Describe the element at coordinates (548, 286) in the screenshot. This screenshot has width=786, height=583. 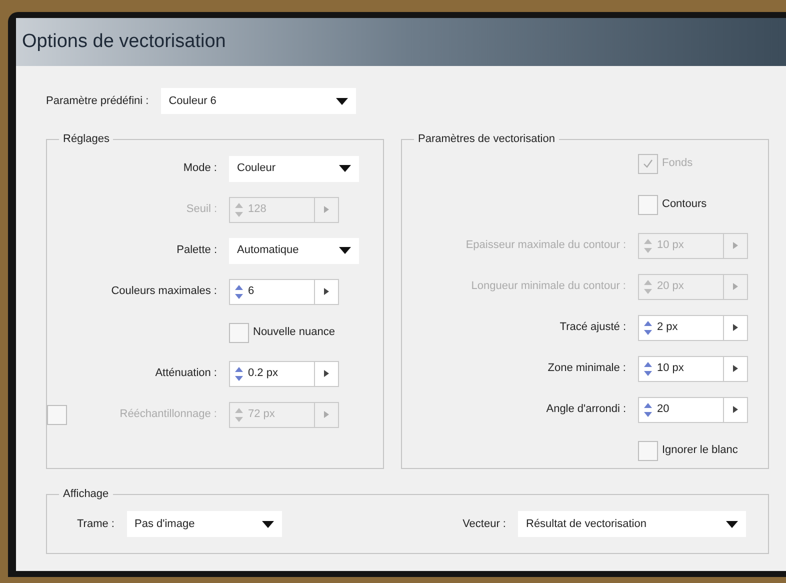
I see `field-label: Longueur minimale du contour :` at that location.